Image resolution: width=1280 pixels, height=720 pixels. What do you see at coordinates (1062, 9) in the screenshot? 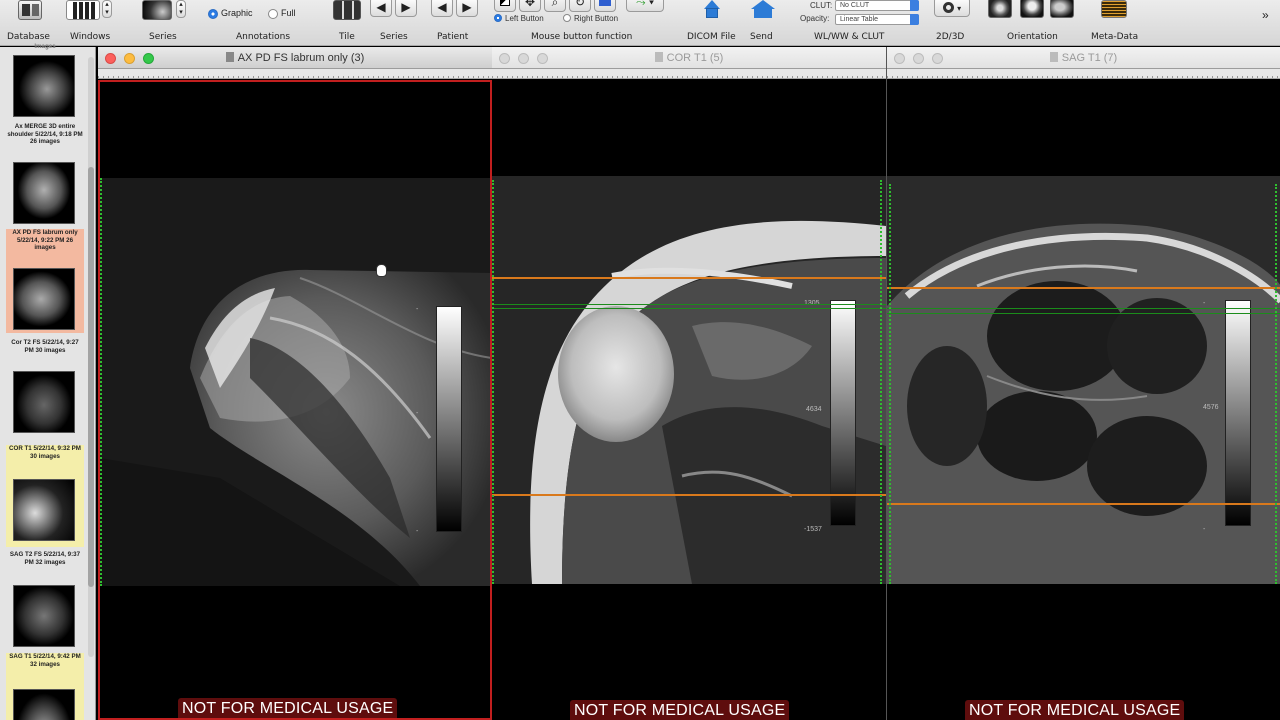
I see `sagittal-orientation-button` at bounding box center [1062, 9].